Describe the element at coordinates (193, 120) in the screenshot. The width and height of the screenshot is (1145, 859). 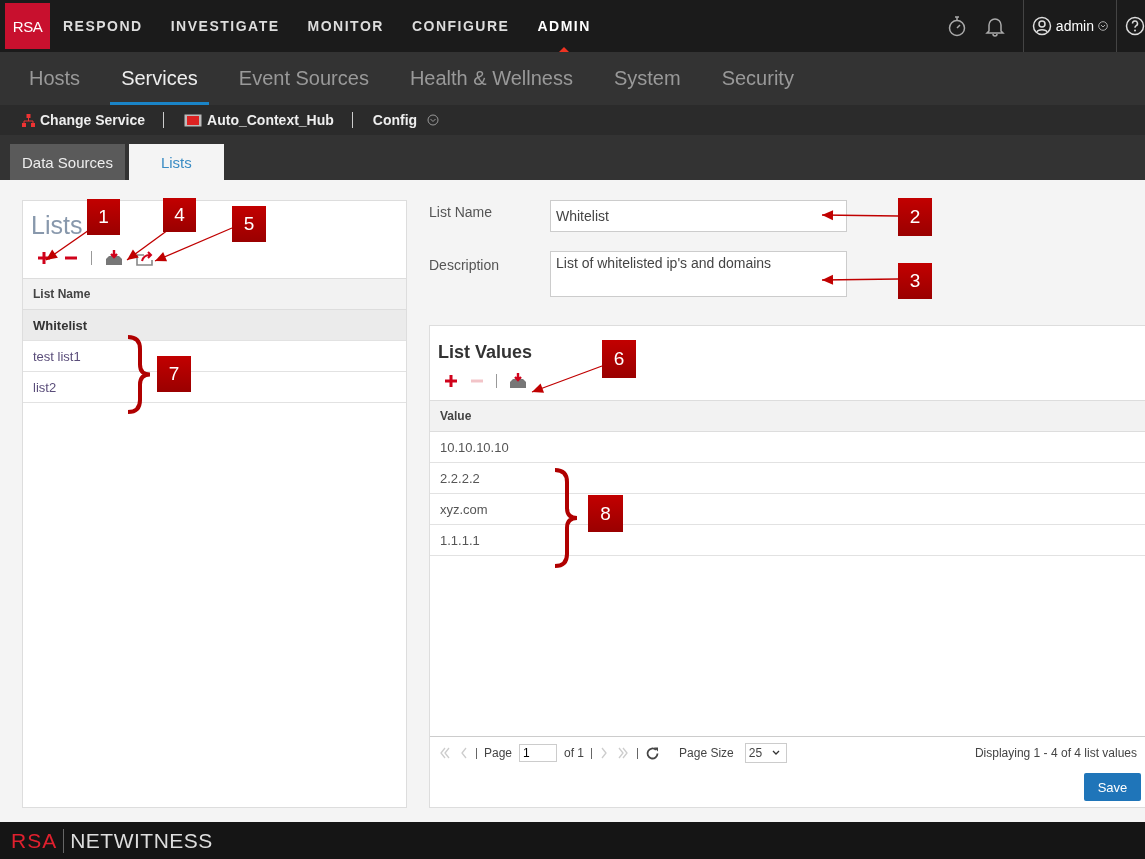
I see `service-icon` at that location.